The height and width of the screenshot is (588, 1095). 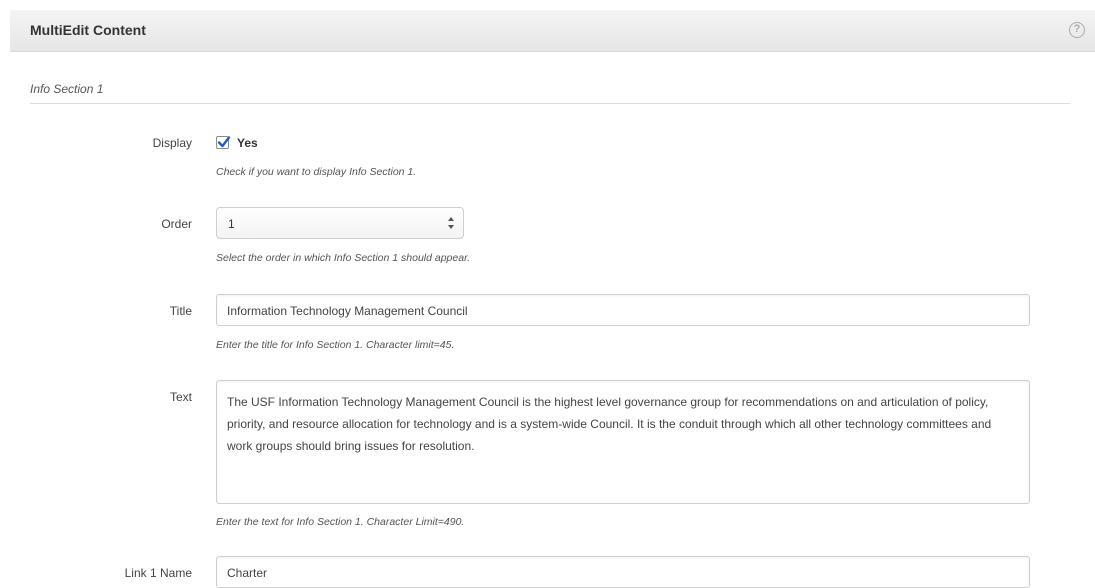 What do you see at coordinates (552, 31) in the screenshot?
I see `panel-header: MultiEdit Content ?` at bounding box center [552, 31].